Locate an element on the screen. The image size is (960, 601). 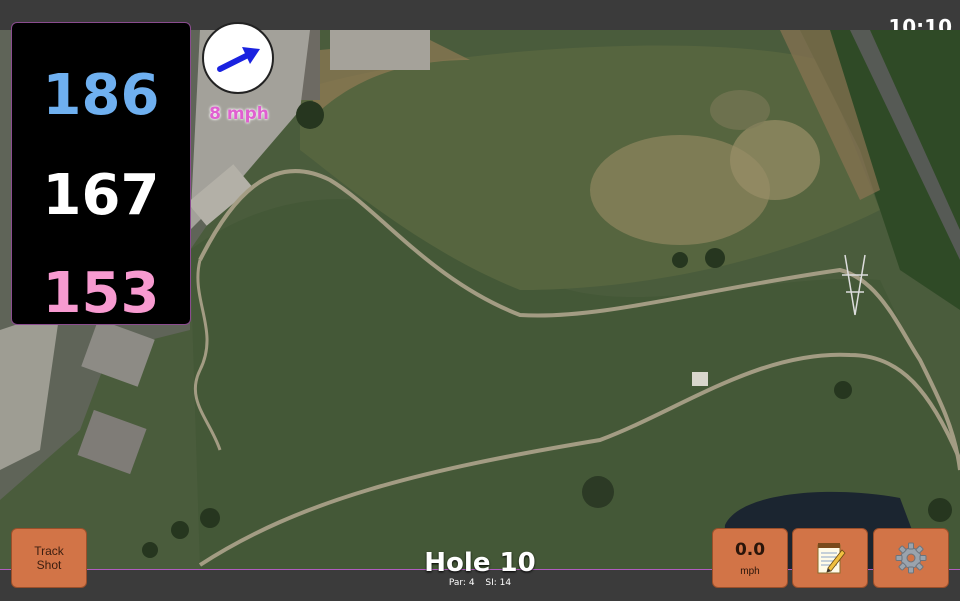
hole-info: Par: 4 SI: 14 is located at coordinates (480, 583).